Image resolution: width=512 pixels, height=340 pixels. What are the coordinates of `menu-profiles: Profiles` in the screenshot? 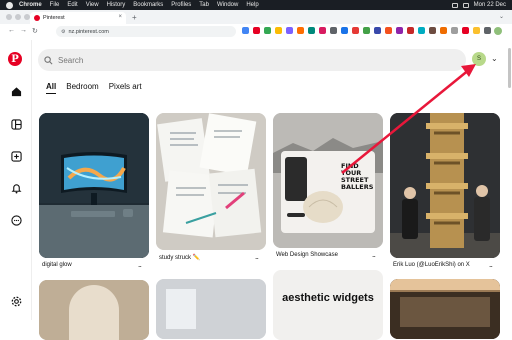 It's located at (181, 5).